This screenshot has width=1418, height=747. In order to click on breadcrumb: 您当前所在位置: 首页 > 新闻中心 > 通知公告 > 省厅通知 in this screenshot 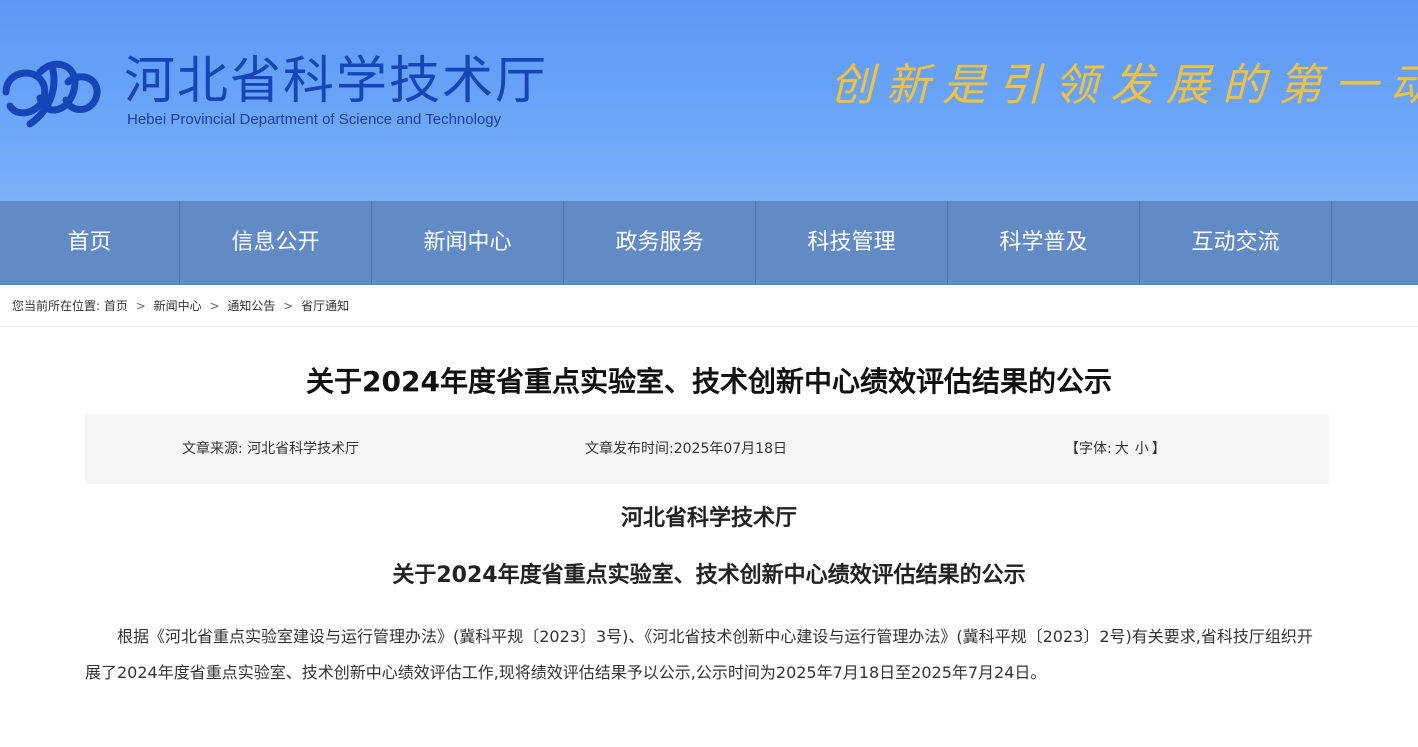, I will do `click(180, 306)`.